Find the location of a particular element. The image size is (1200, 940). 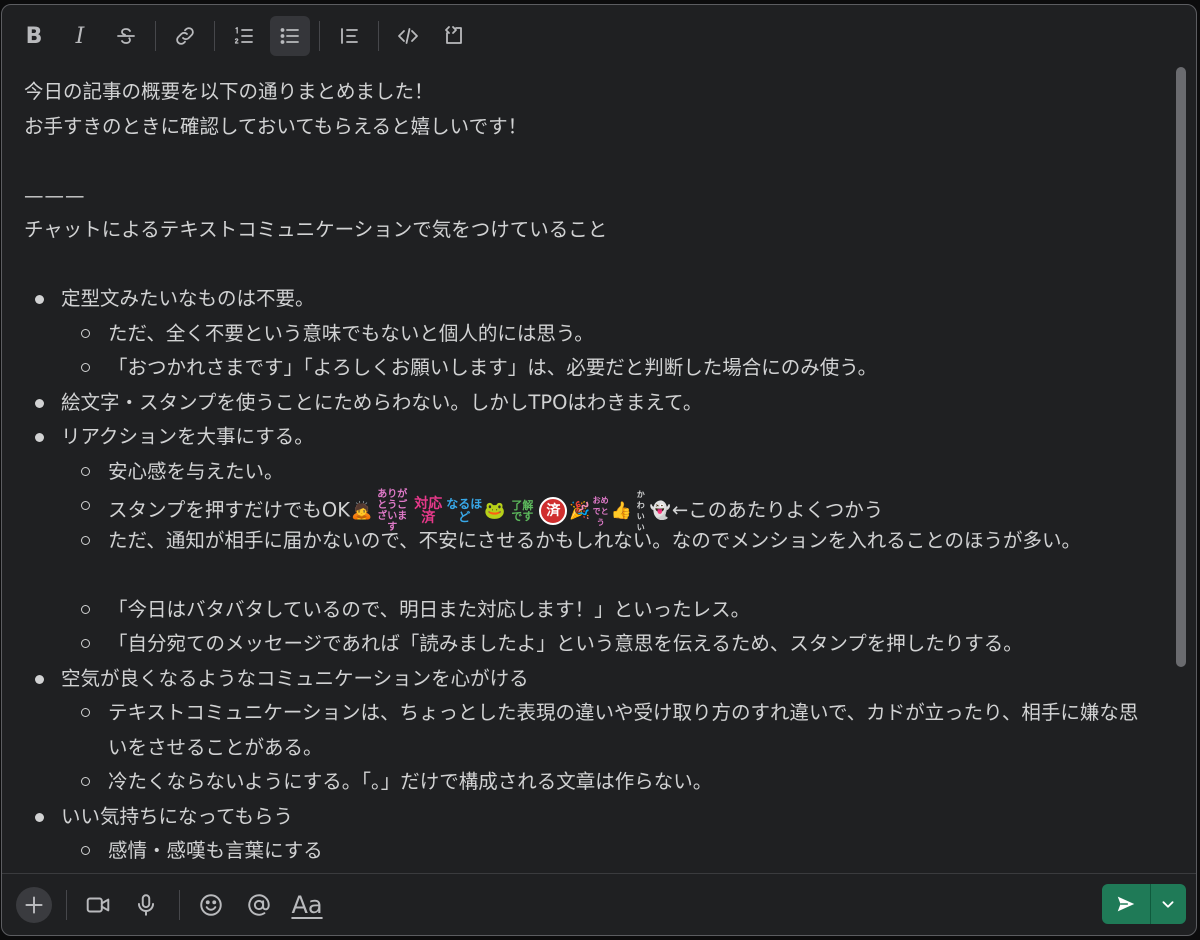

code-block-button is located at coordinates (454, 36).